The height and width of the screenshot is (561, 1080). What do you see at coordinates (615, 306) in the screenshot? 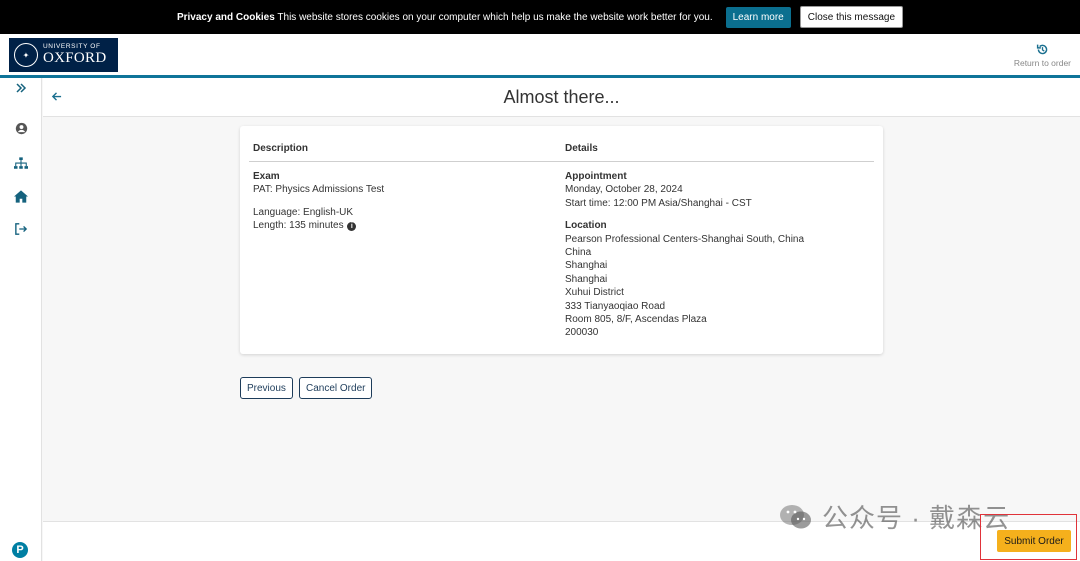
I see `location-line: 333 Tianyaoqiao Road` at bounding box center [615, 306].